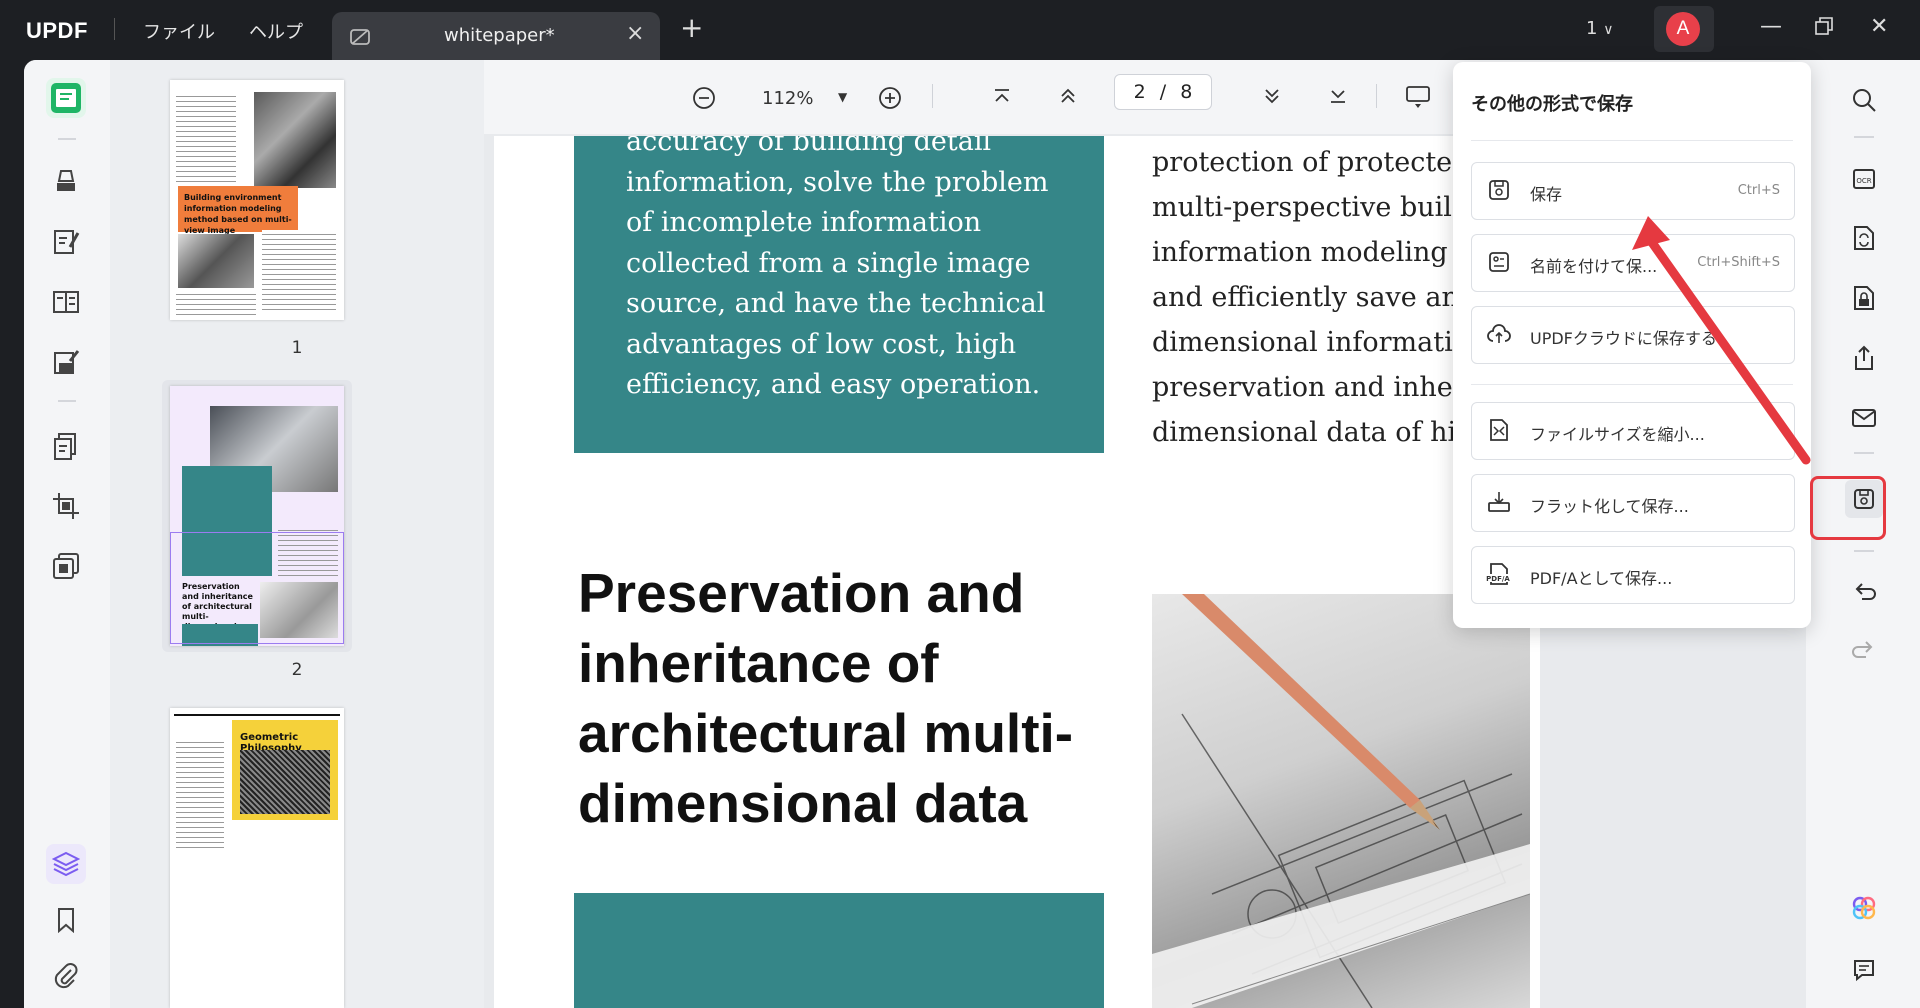 The width and height of the screenshot is (1920, 1008). Describe the element at coordinates (839, 950) in the screenshot. I see `teal-block-bottom` at that location.